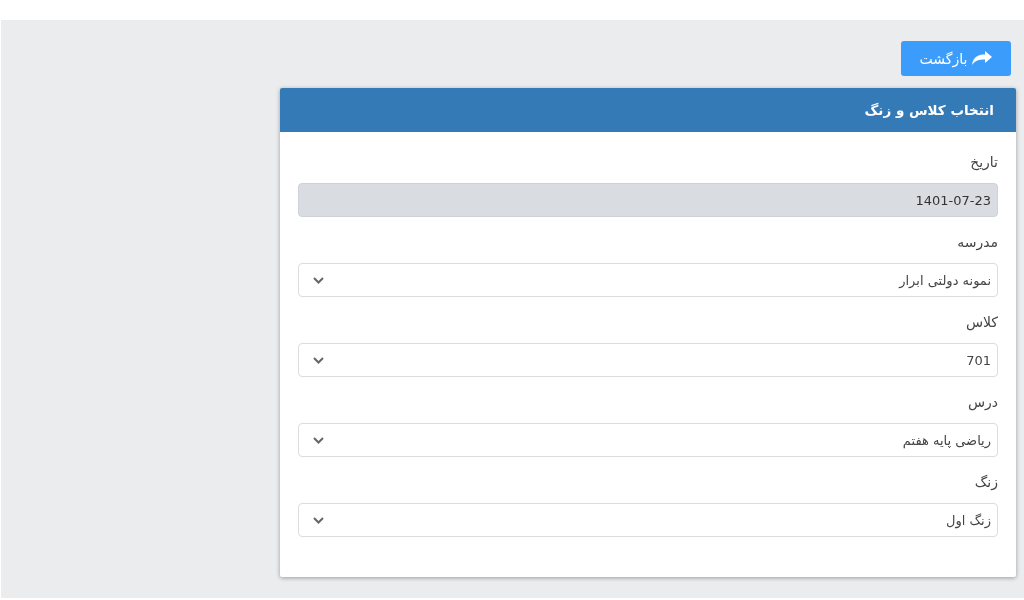 The image size is (1024, 600). What do you see at coordinates (648, 280) in the screenshot?
I see `dropdown-field: نمونه دولتی ابرار` at bounding box center [648, 280].